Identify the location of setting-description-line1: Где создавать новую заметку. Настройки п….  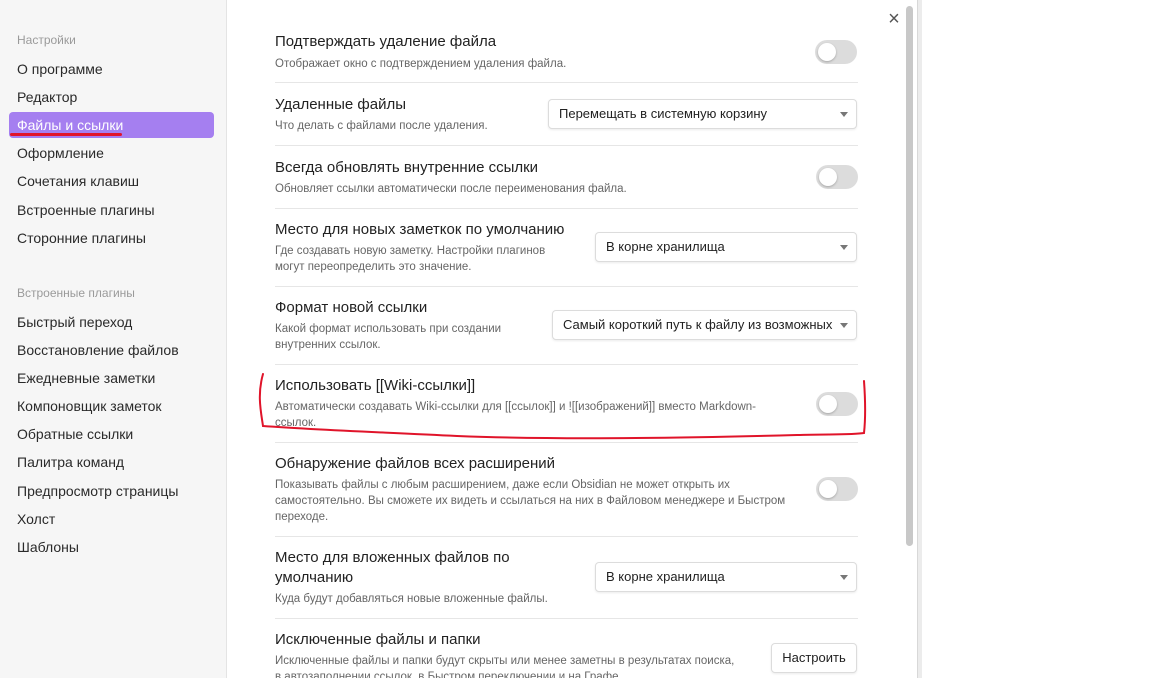
(410, 251).